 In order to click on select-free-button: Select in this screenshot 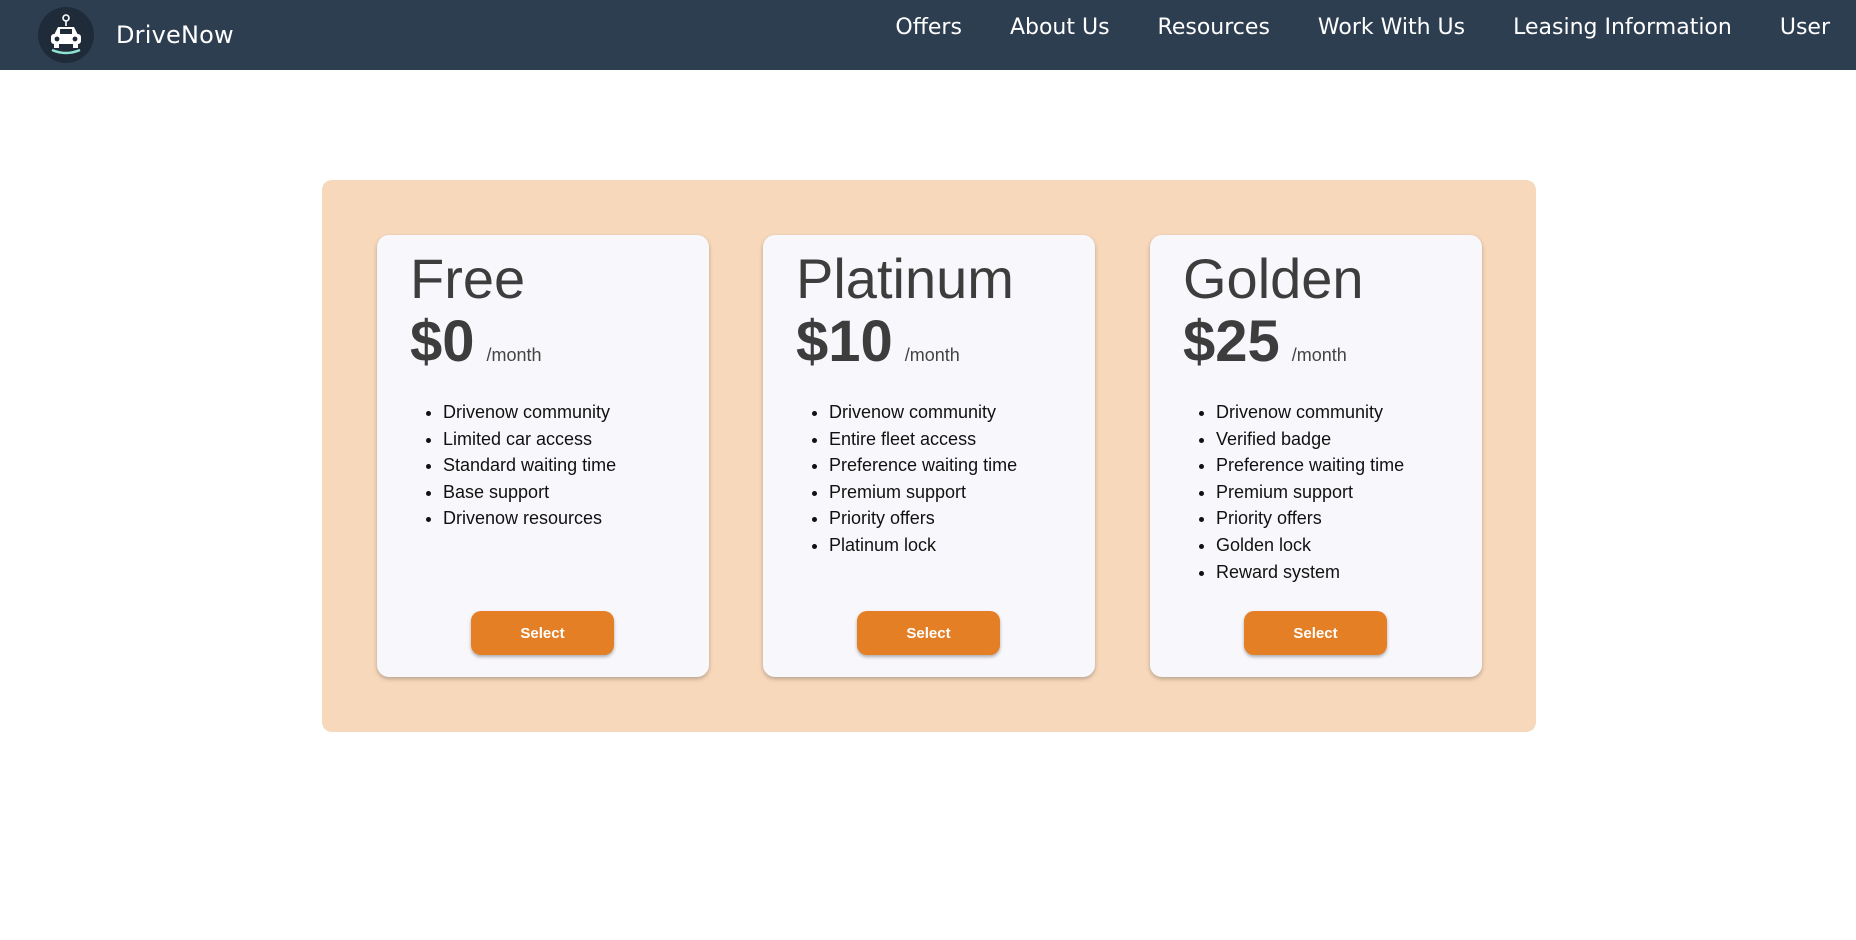, I will do `click(542, 633)`.